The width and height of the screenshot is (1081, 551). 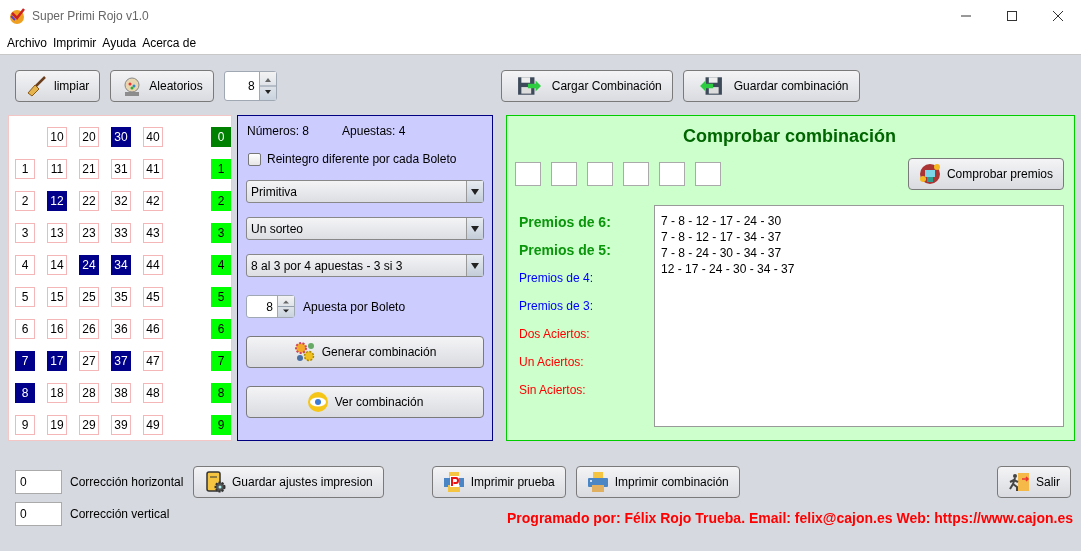 I want to click on number-cell: 38, so click(x=121, y=393).